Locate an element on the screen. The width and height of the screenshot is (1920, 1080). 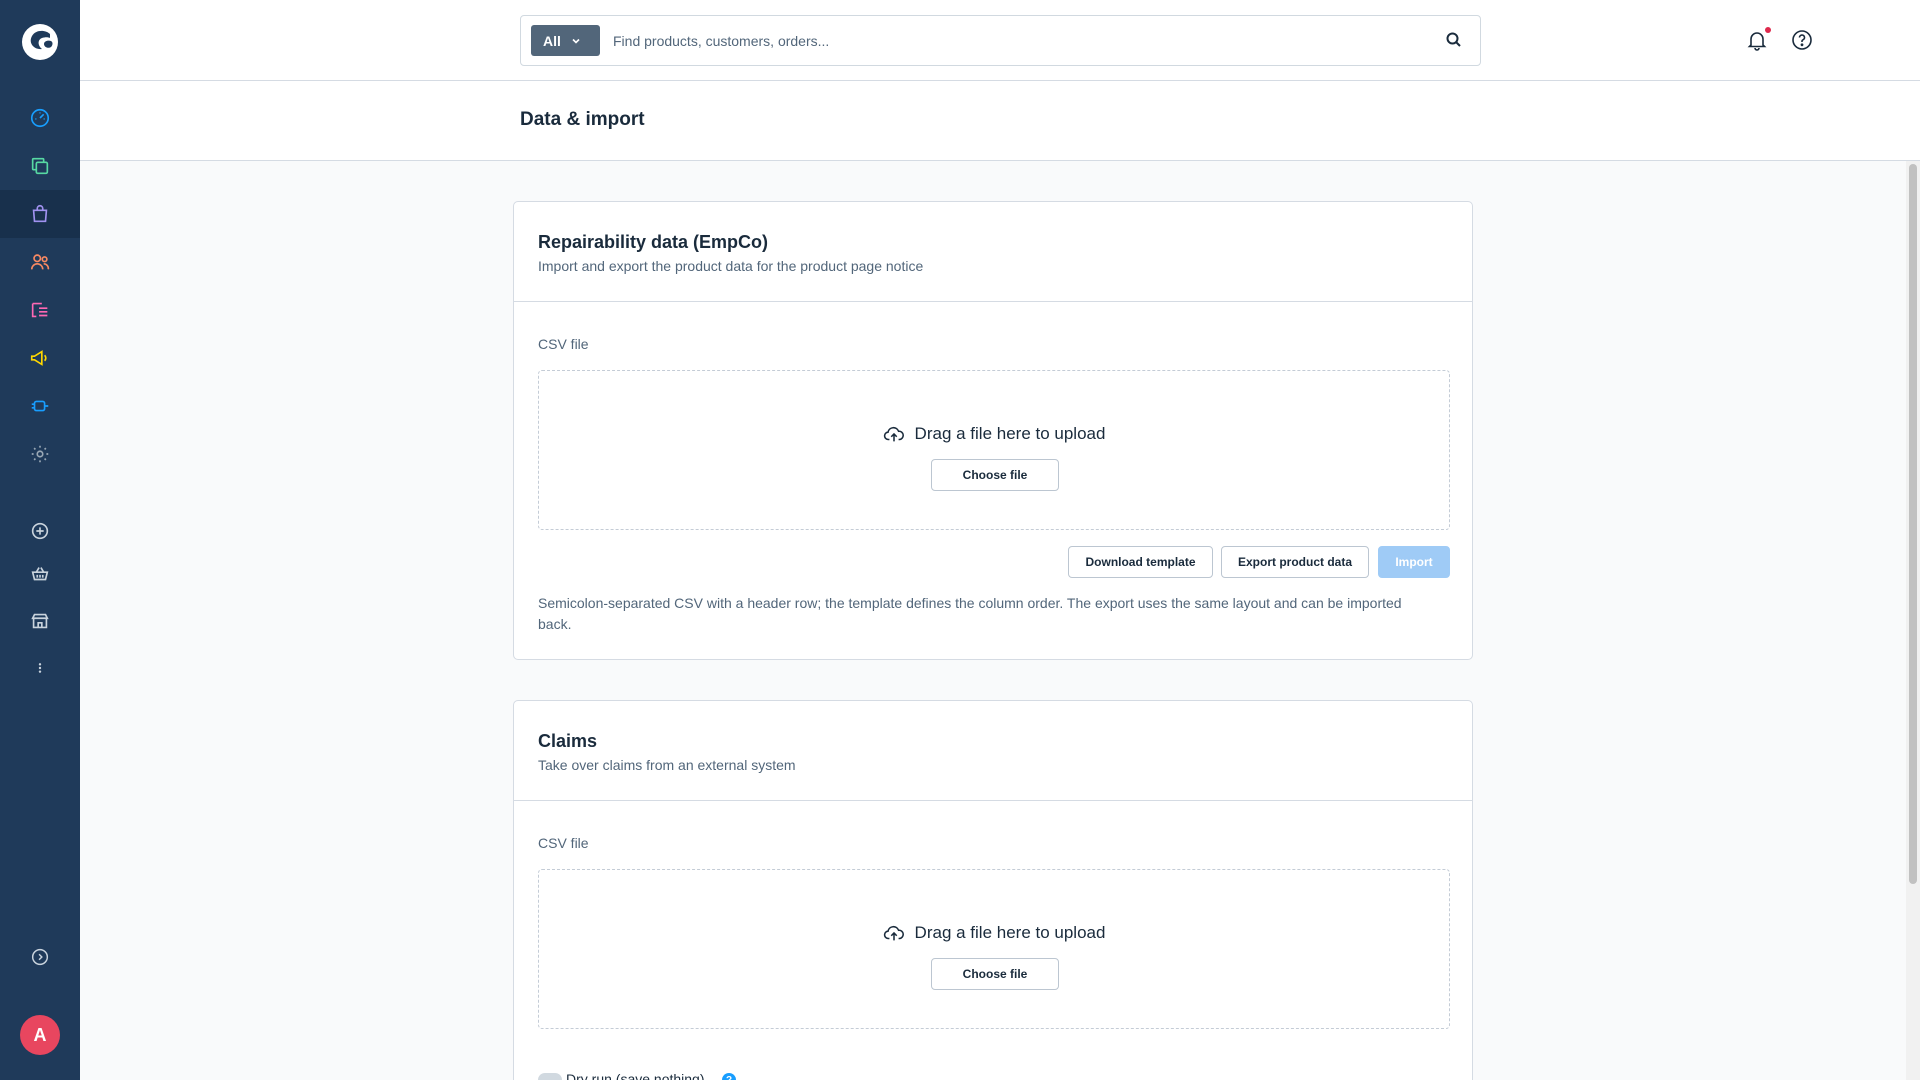
help-icon is located at coordinates (1802, 40).